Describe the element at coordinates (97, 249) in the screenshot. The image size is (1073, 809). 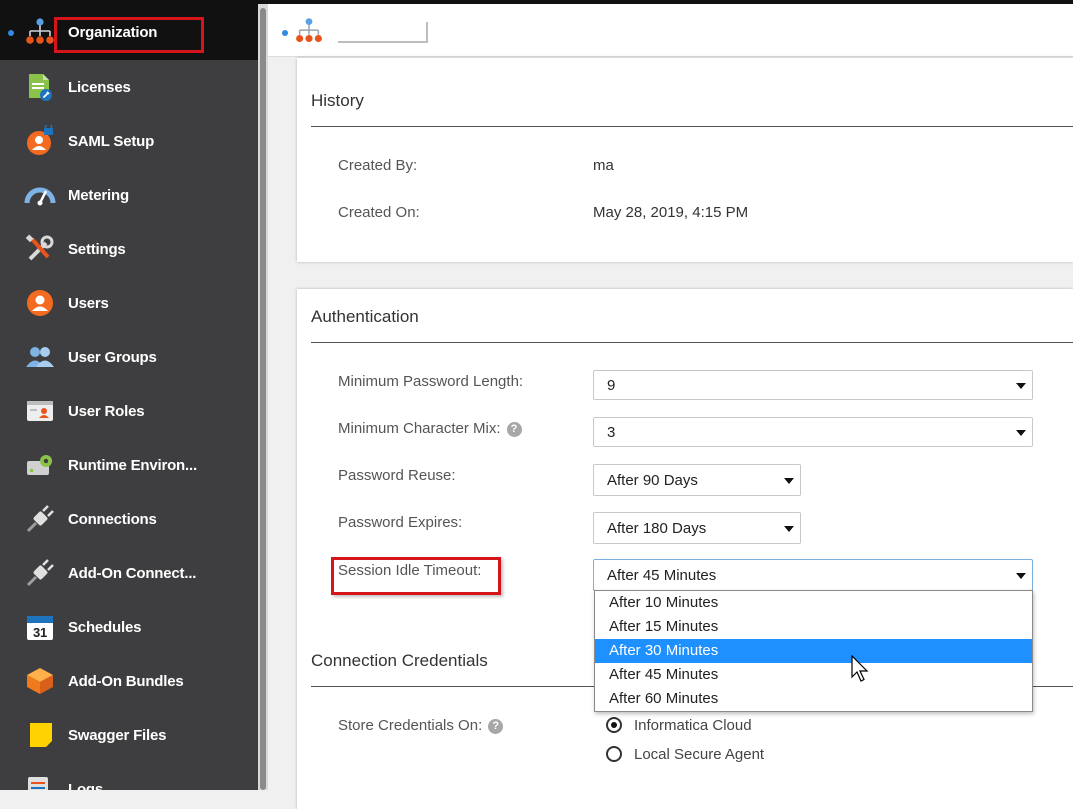
I see `sidebar-item-label: Settings` at that location.